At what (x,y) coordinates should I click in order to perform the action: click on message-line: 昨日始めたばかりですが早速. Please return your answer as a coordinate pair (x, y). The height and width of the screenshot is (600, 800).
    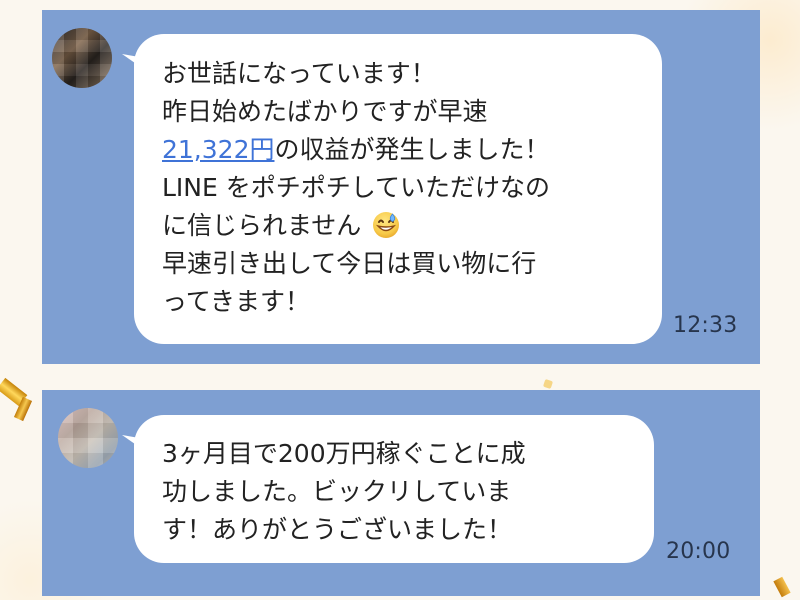
    Looking at the image, I should click on (325, 111).